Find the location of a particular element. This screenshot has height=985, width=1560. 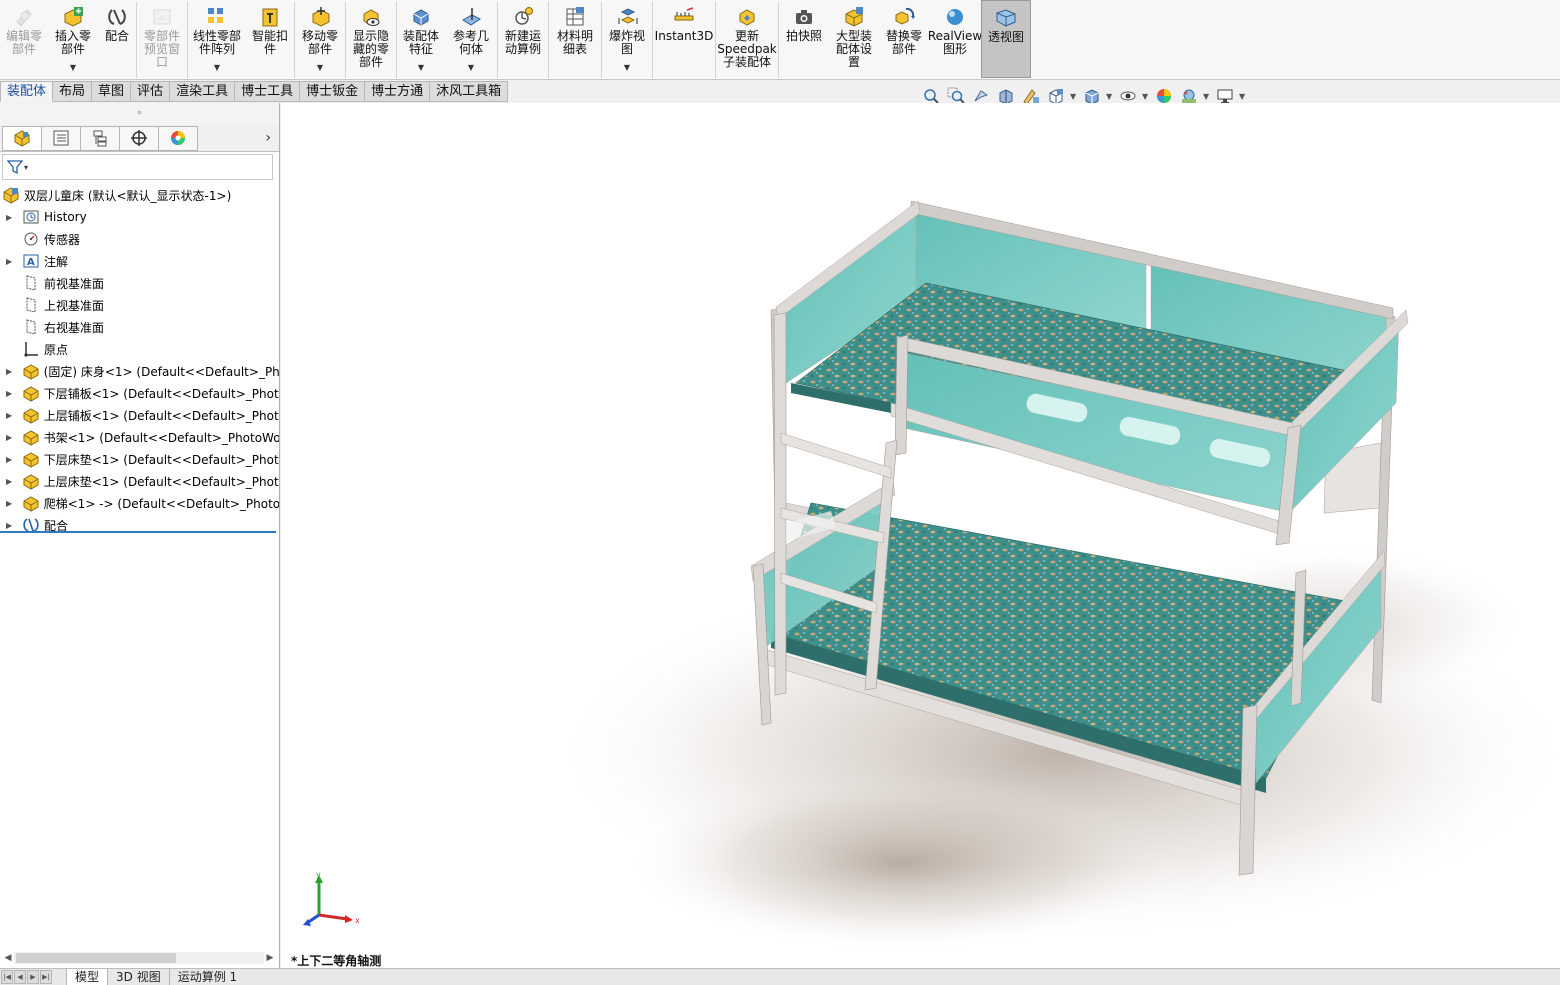

panel-tabs-more-icon: › is located at coordinates (268, 138).